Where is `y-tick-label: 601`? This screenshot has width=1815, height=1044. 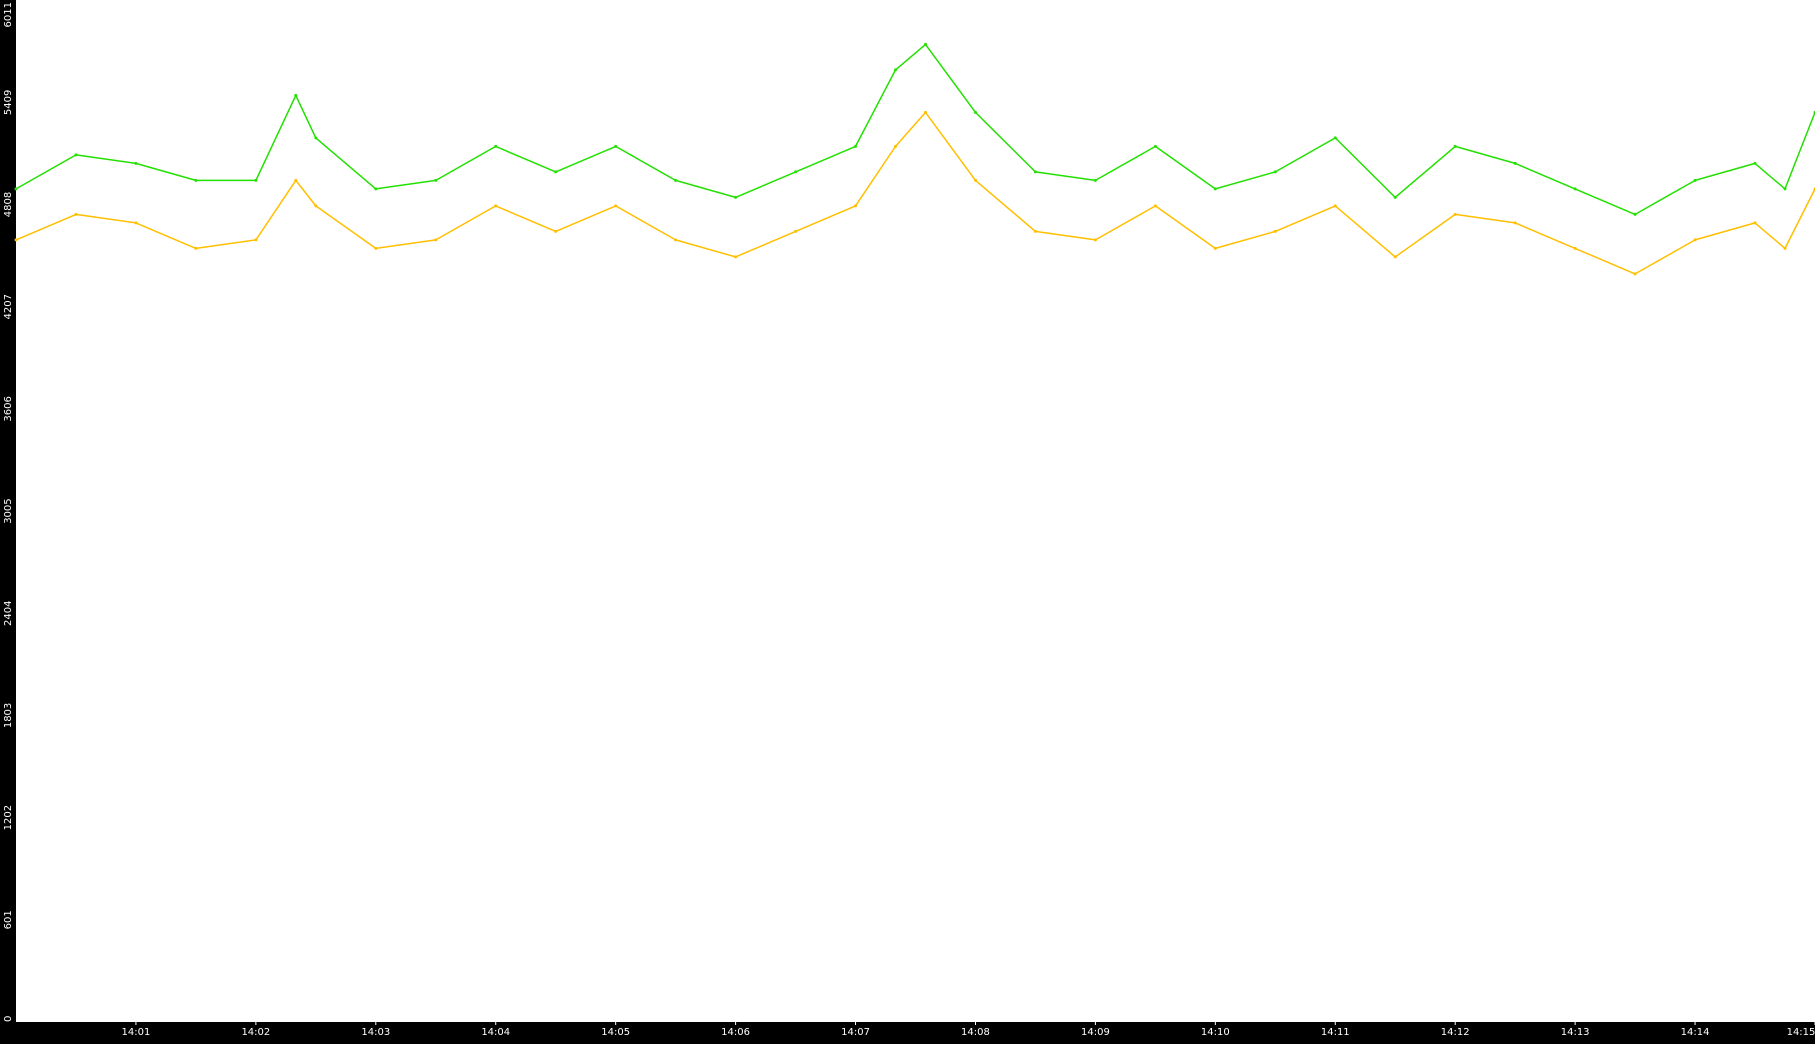 y-tick-label: 601 is located at coordinates (8, 919).